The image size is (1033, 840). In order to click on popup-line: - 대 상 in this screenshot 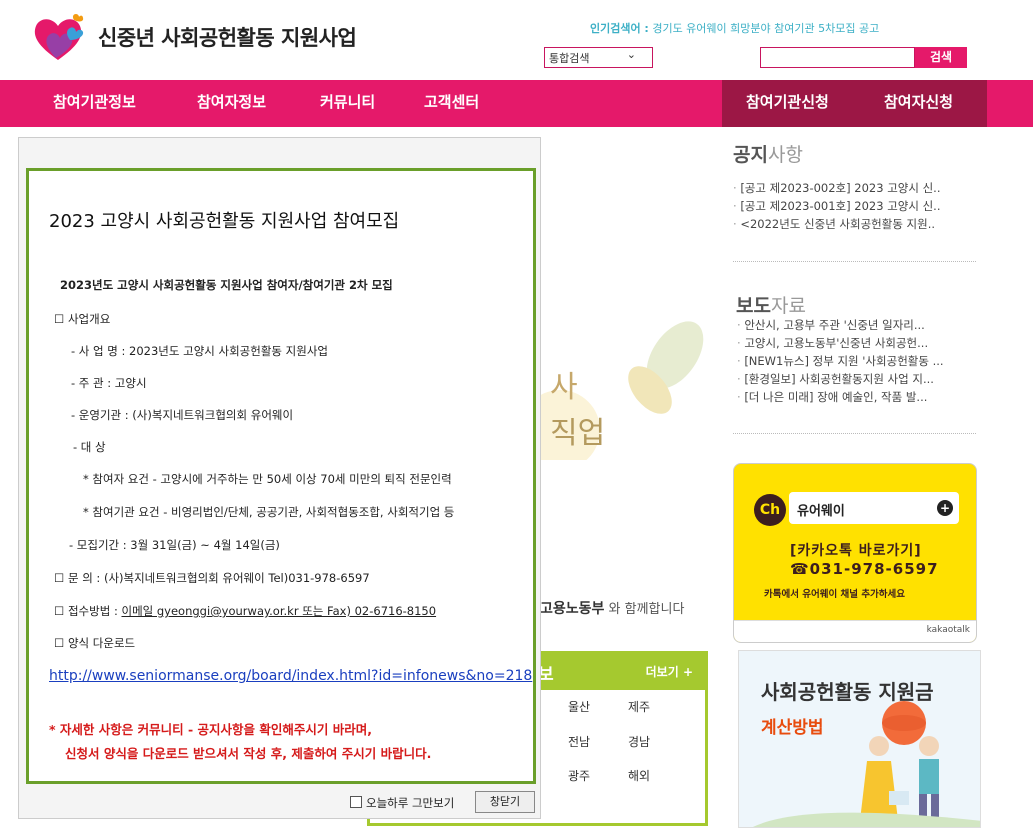, I will do `click(89, 447)`.